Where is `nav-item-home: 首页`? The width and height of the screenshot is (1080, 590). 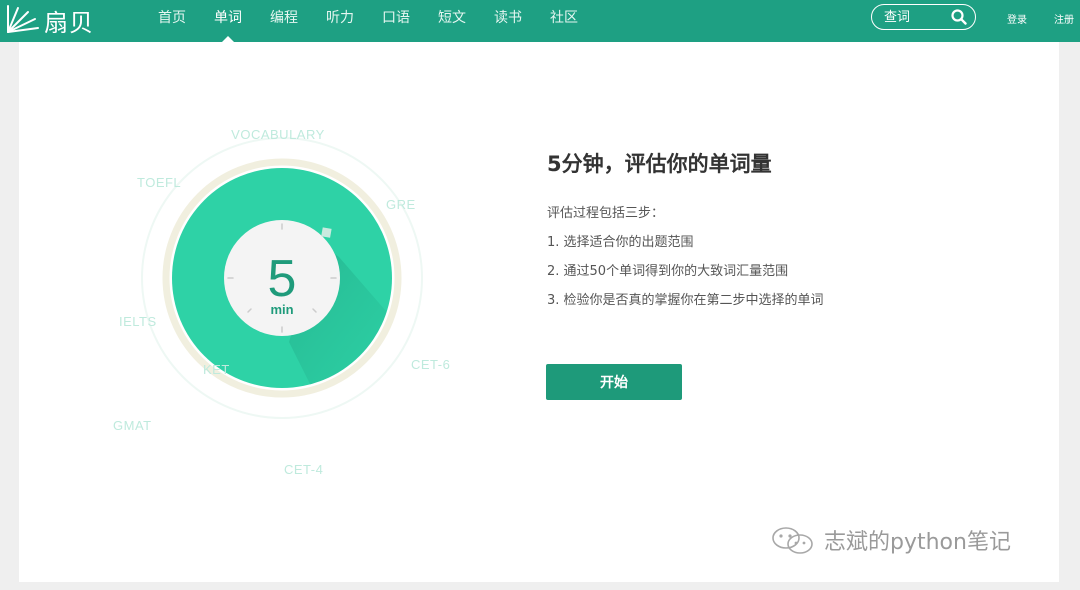 nav-item-home: 首页 is located at coordinates (172, 18).